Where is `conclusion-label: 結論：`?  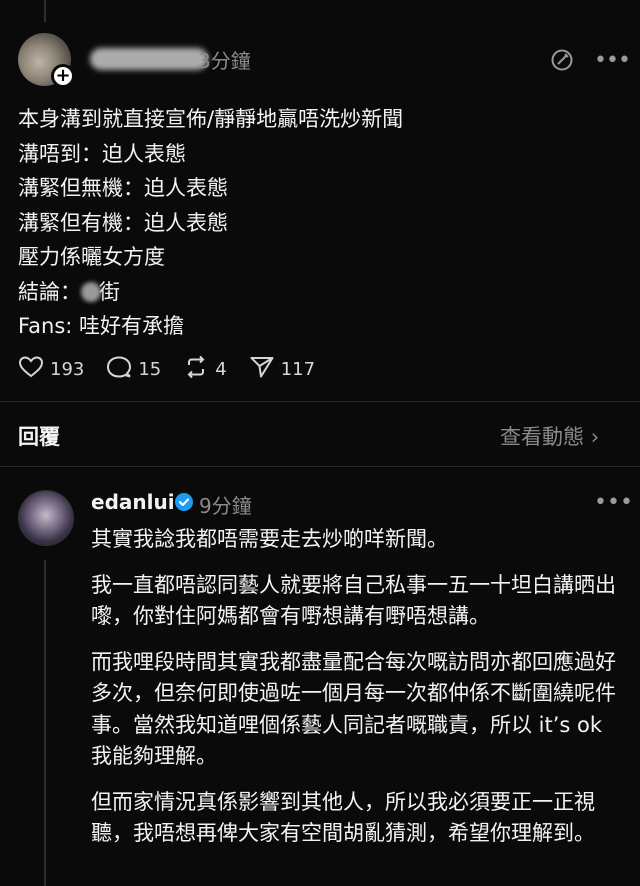 conclusion-label: 結論： is located at coordinates (49, 291).